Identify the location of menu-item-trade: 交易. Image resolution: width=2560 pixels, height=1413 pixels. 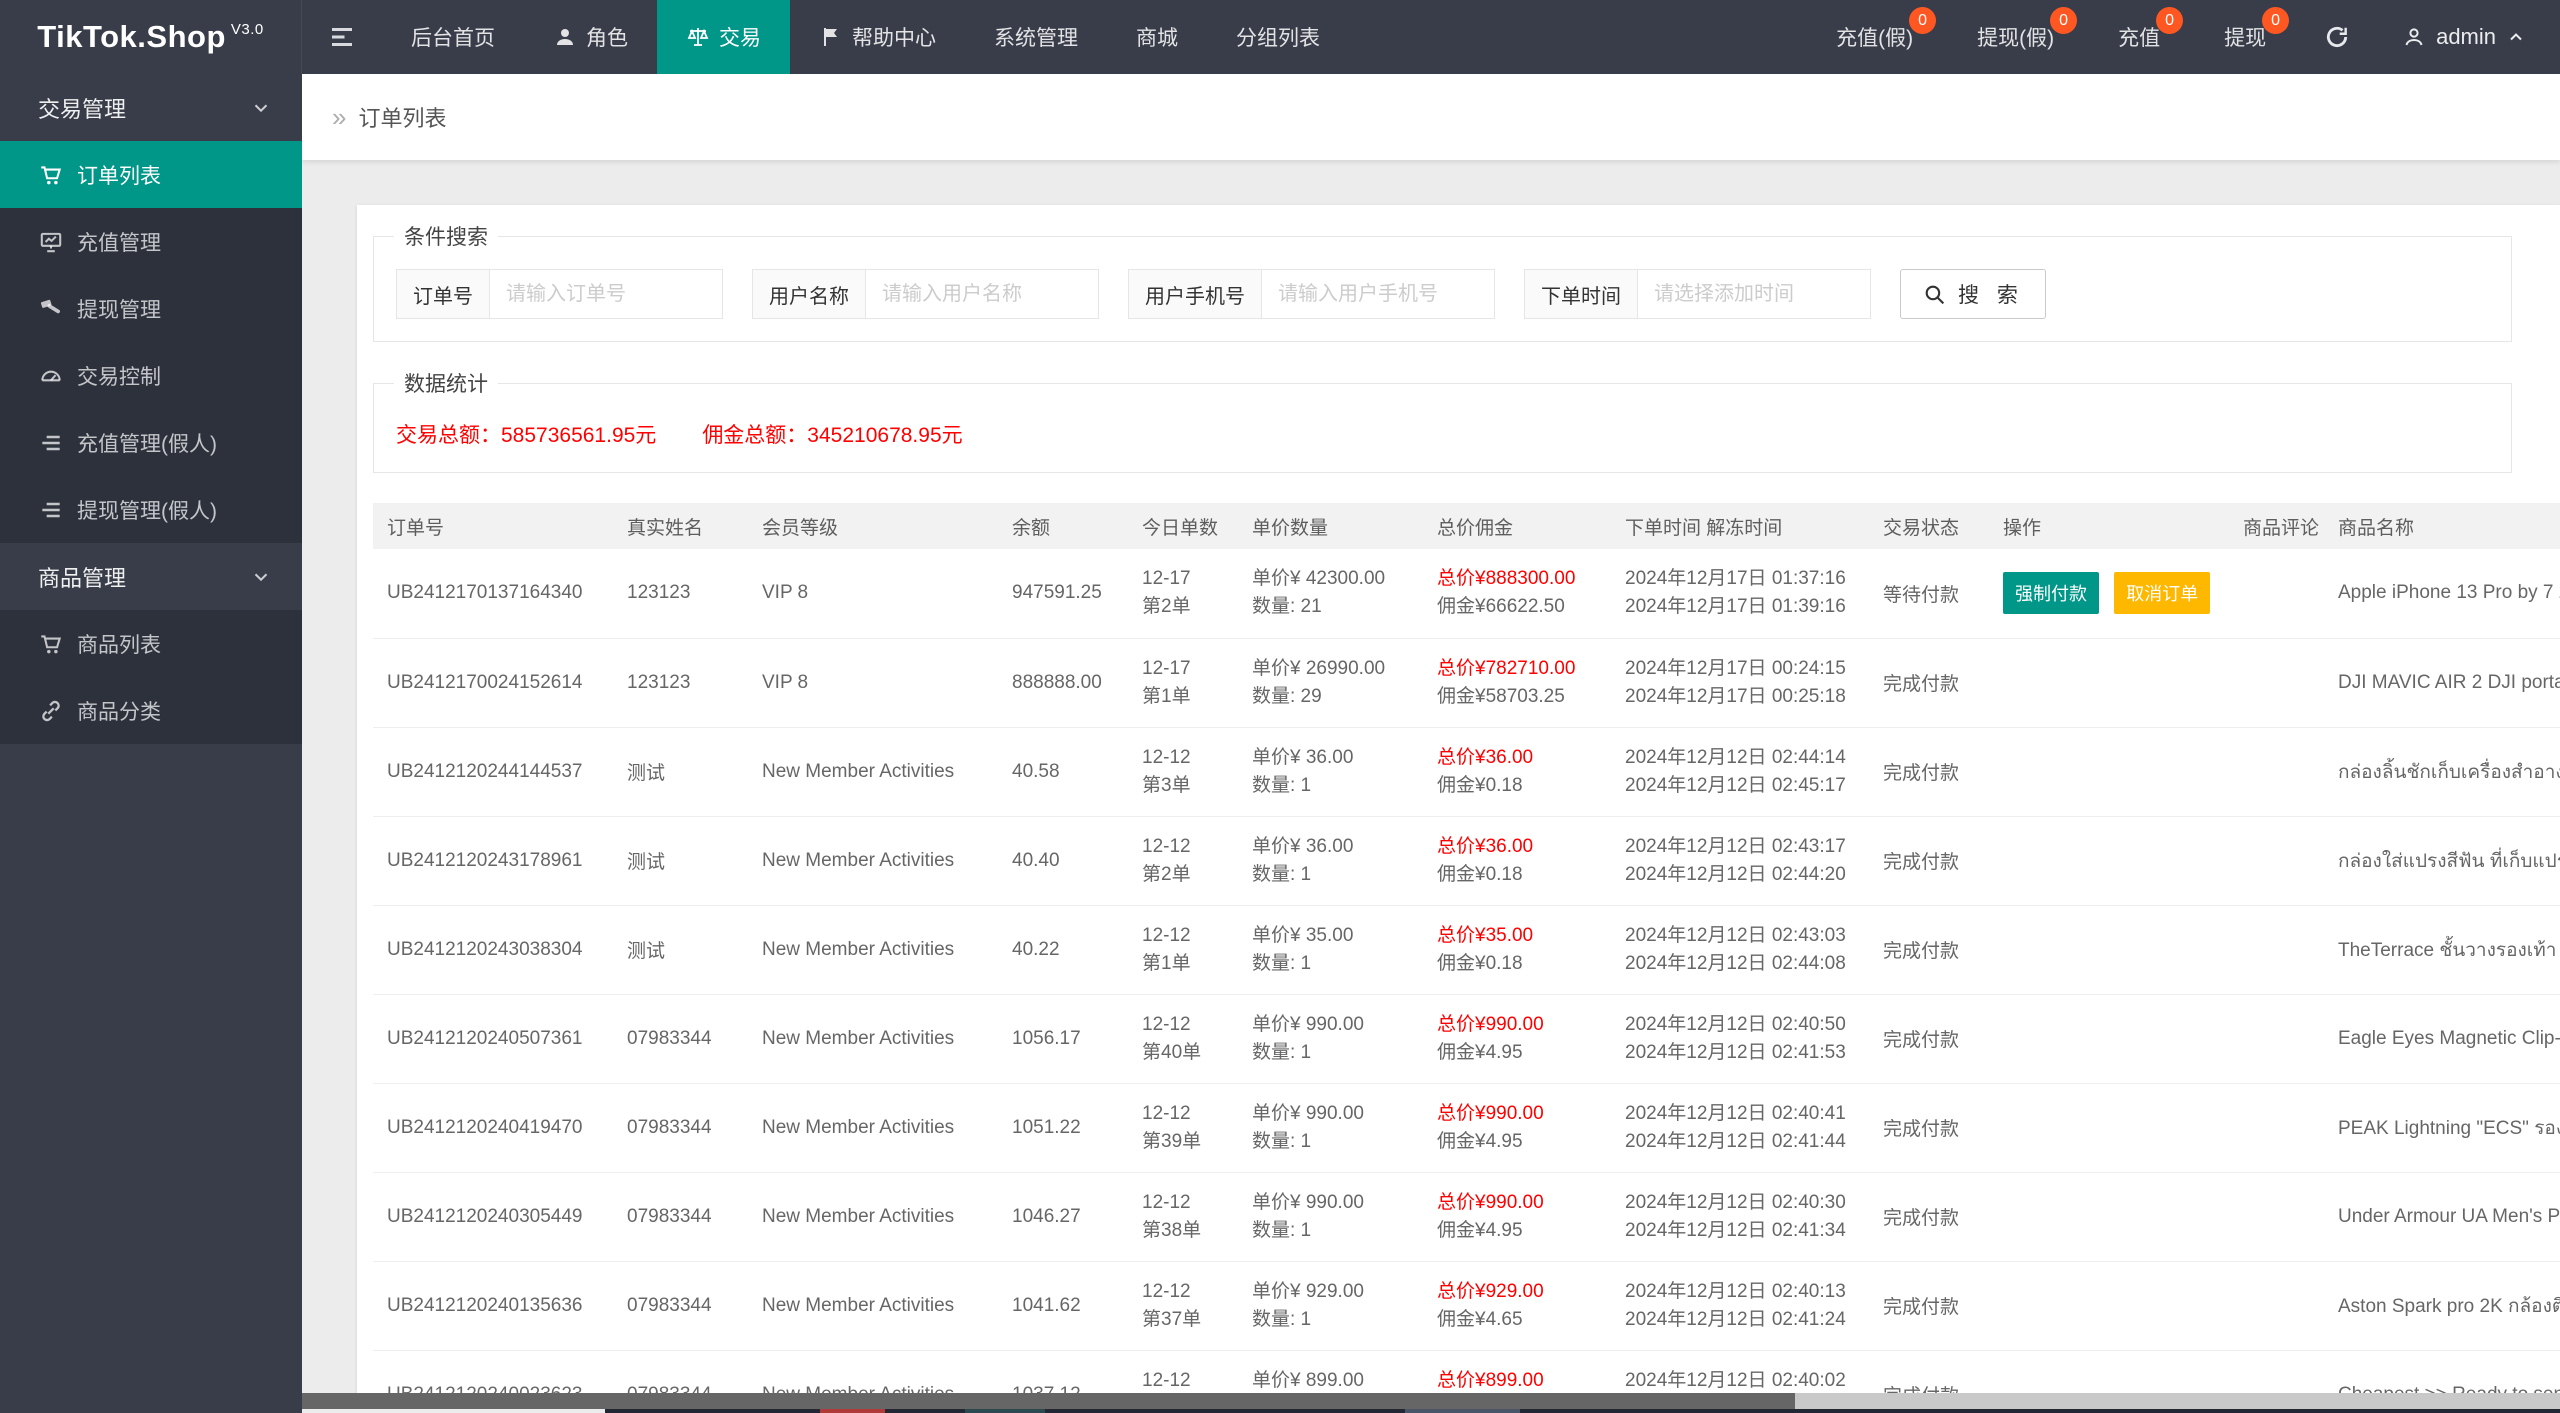
(723, 37).